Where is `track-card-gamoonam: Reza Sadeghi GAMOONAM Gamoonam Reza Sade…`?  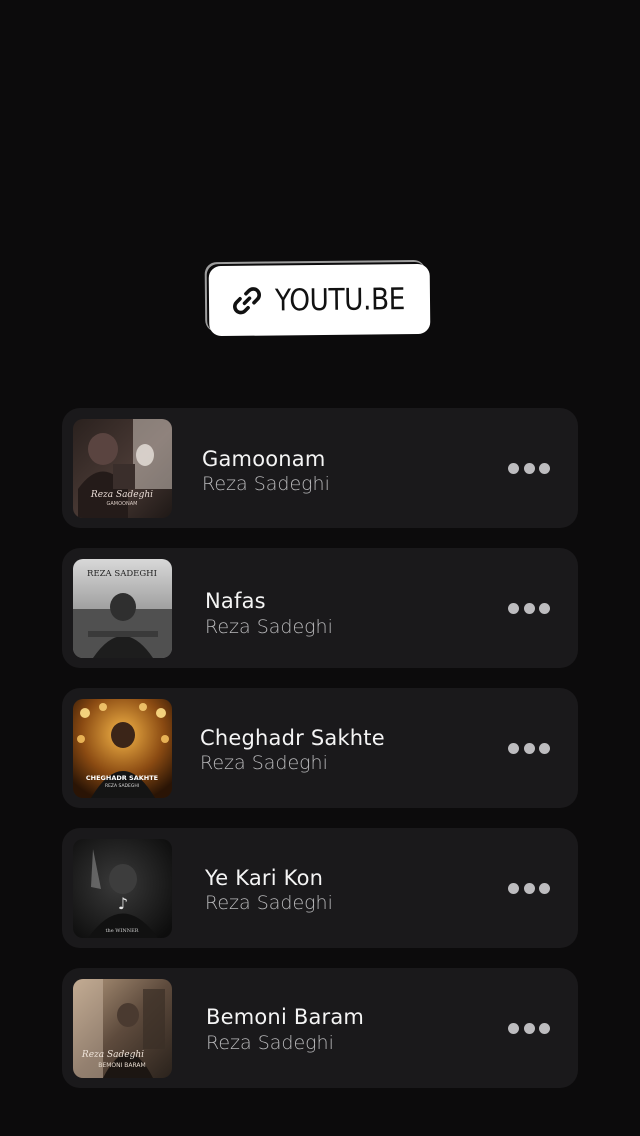 track-card-gamoonam: Reza Sadeghi GAMOONAM Gamoonam Reza Sade… is located at coordinates (320, 468).